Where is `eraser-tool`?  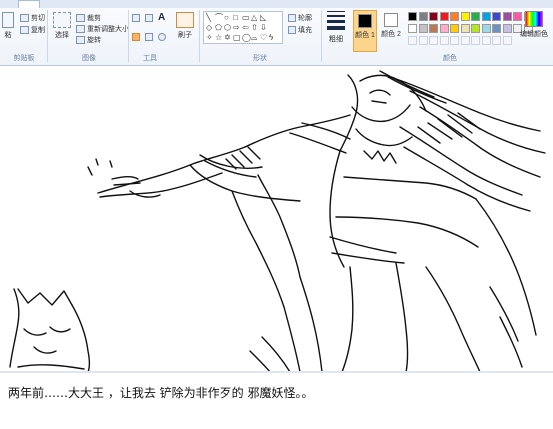
eraser-tool is located at coordinates (136, 37).